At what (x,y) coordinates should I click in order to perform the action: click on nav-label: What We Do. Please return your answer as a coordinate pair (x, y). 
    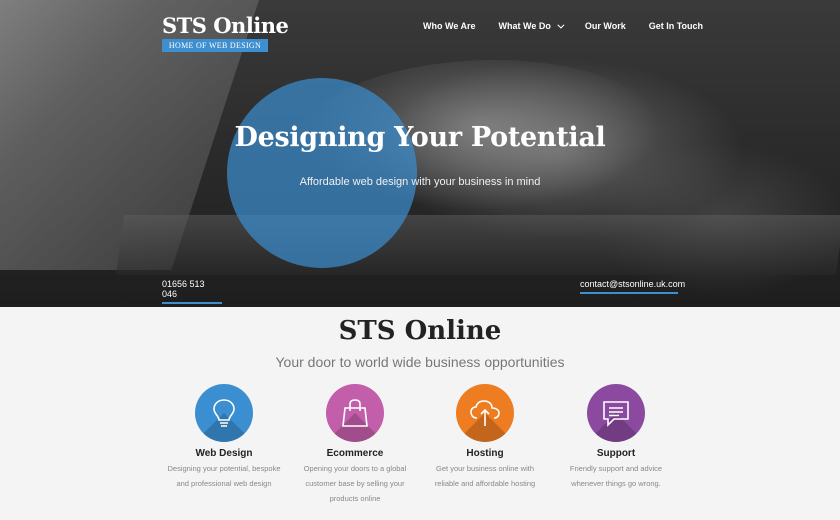
    Looking at the image, I should click on (524, 26).